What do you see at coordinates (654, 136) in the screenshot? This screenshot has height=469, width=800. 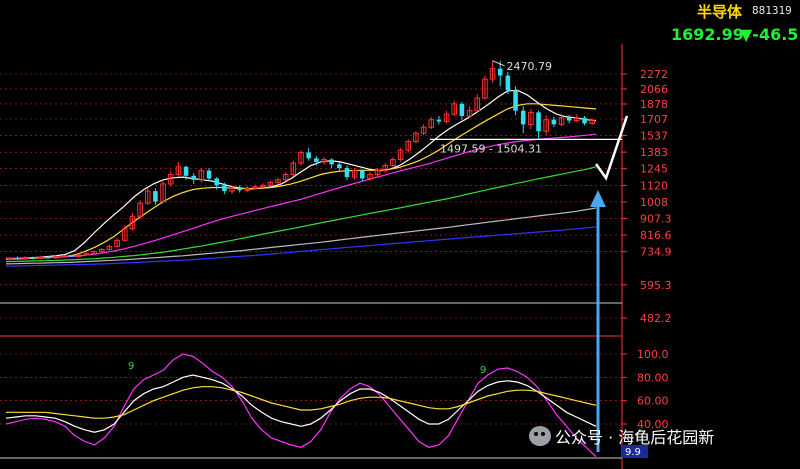 I see `tick-label: 1537` at bounding box center [654, 136].